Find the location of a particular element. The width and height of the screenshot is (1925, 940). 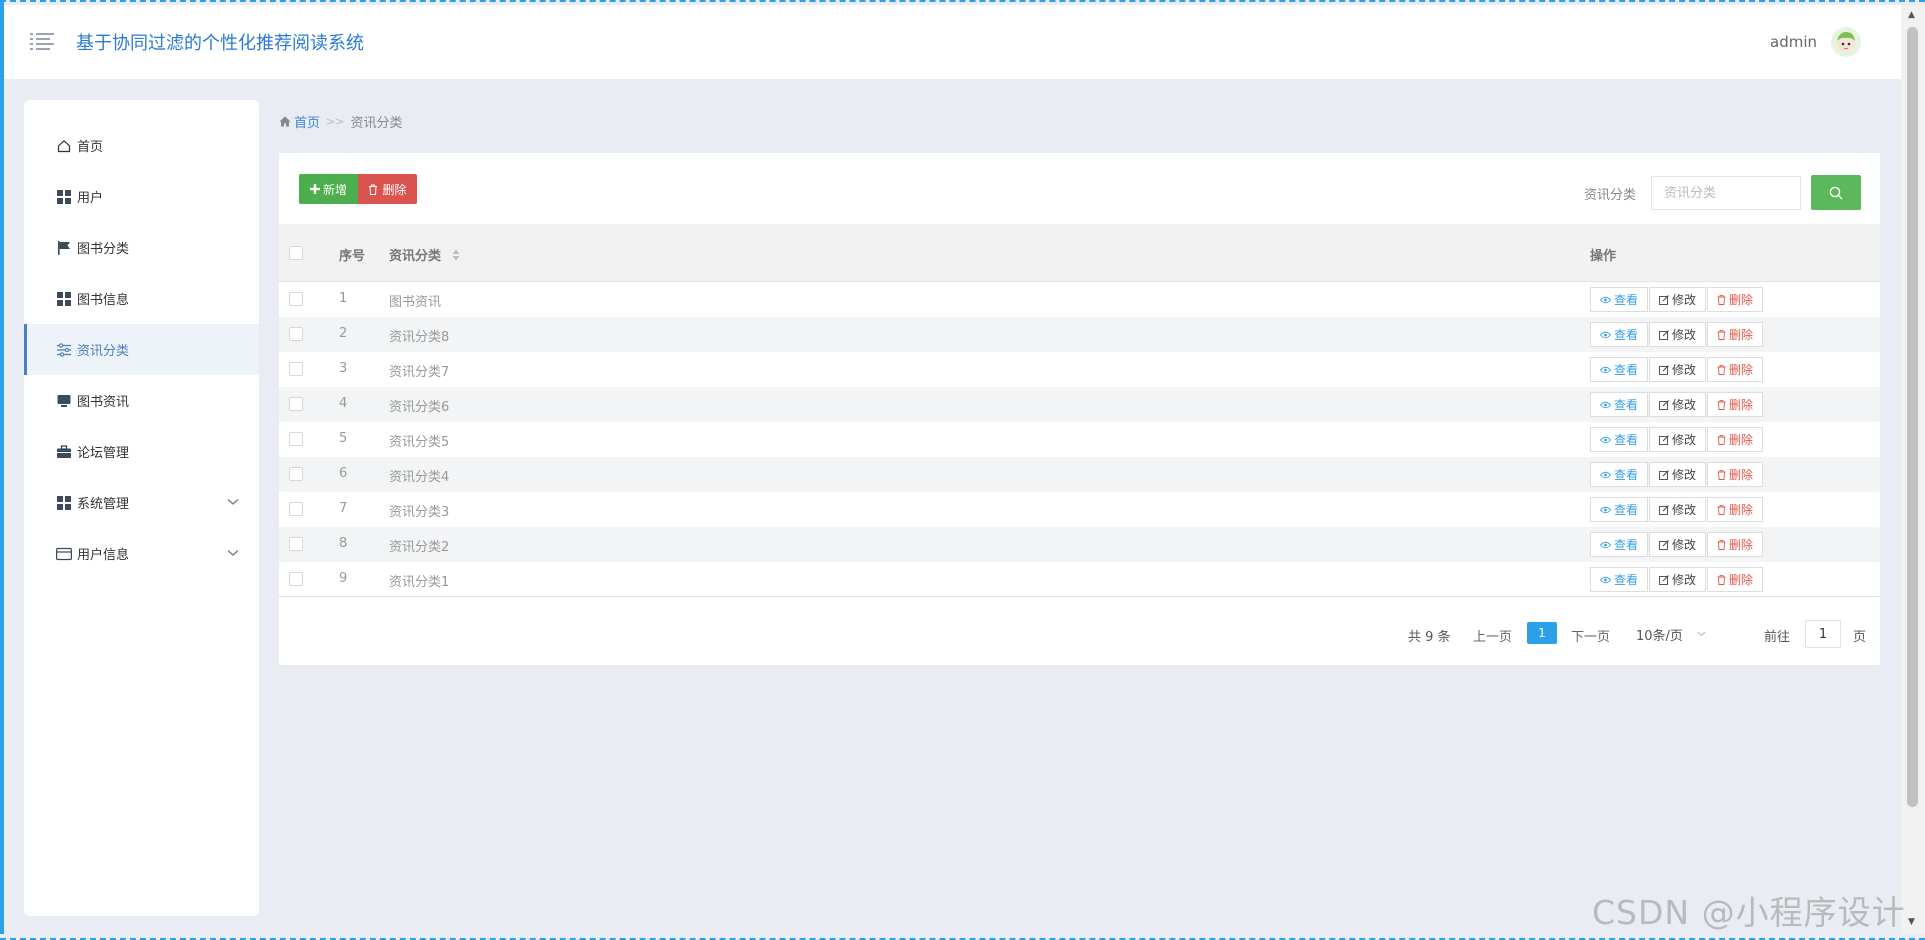

row-index: 1 is located at coordinates (343, 298).